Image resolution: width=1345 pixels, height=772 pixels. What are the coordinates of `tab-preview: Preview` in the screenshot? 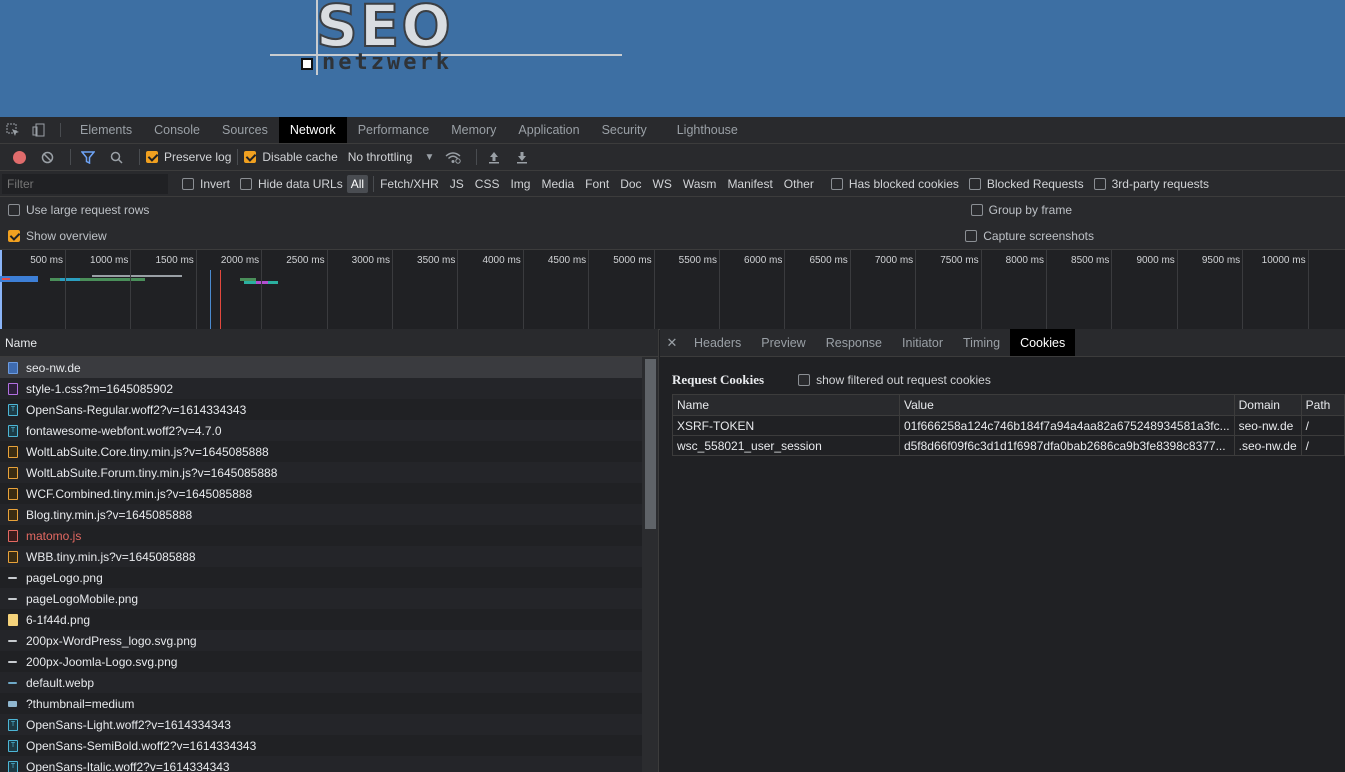 It's located at (783, 342).